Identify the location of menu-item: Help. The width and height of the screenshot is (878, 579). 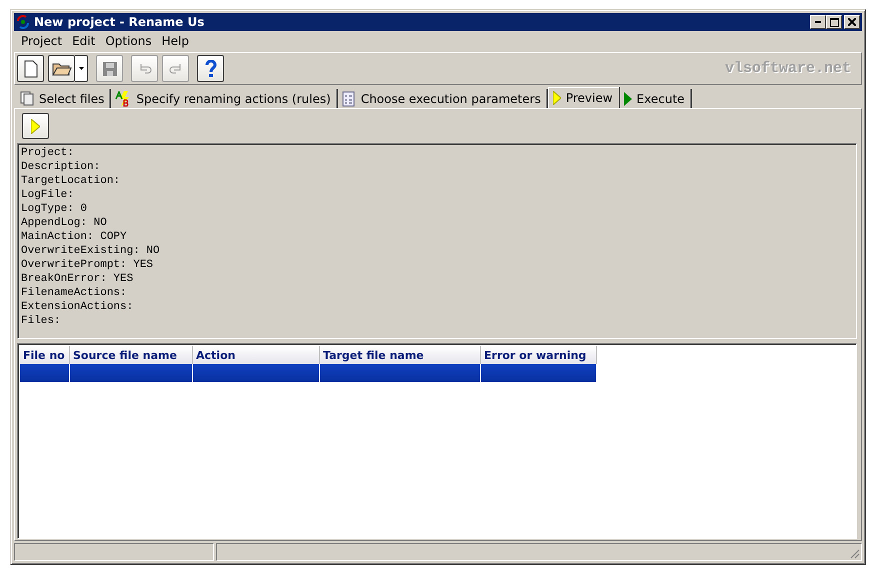
(175, 41).